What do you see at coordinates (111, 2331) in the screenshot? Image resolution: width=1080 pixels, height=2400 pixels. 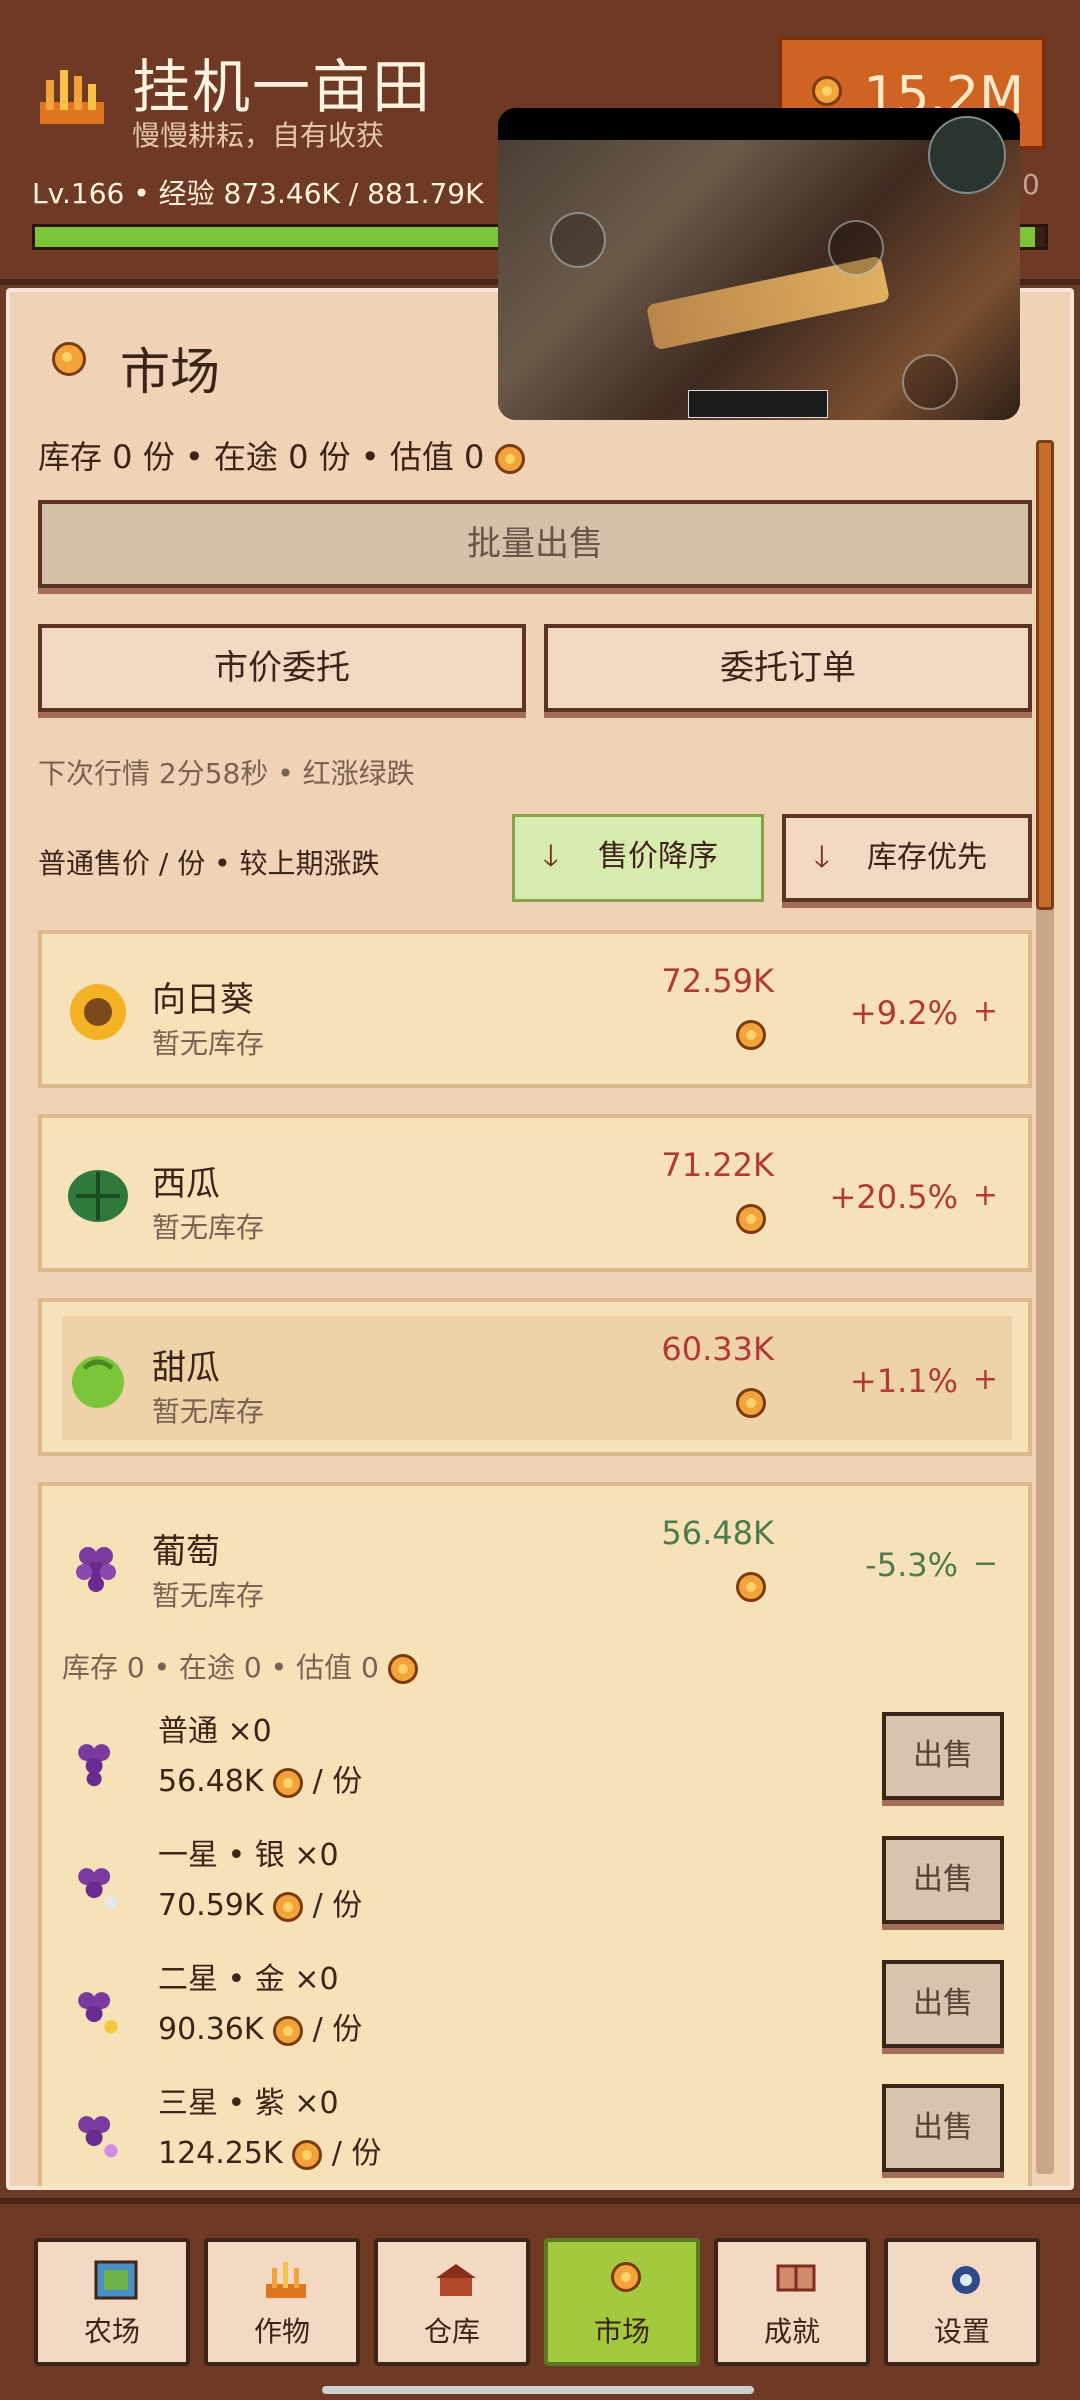 I see `nav-label: 农场` at bounding box center [111, 2331].